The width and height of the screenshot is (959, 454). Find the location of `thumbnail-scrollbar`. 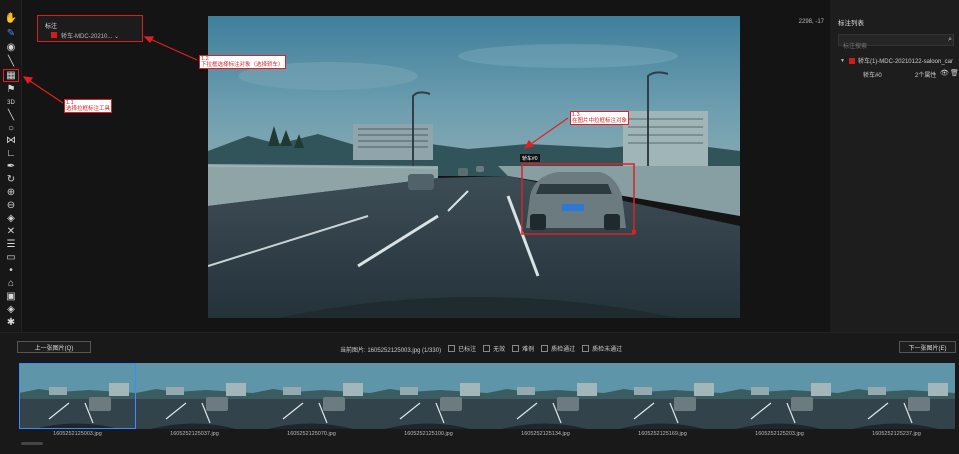

thumbnail-scrollbar is located at coordinates (32, 443).